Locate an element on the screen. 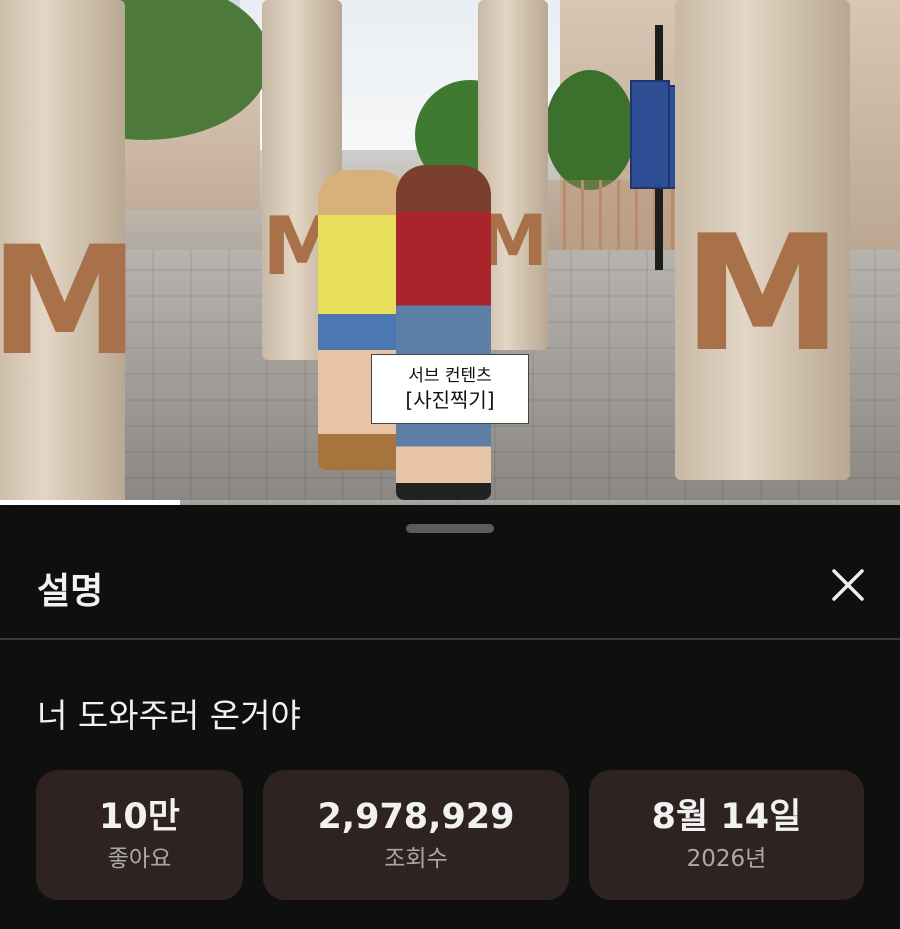  stat-likes: 10만 좋아요 is located at coordinates (139, 835).